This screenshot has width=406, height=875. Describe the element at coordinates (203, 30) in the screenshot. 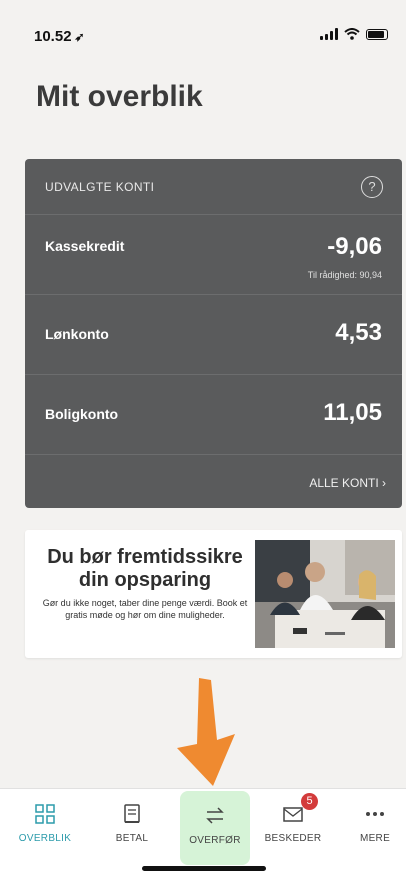

I see `status-bar: 10.52 ➶` at that location.